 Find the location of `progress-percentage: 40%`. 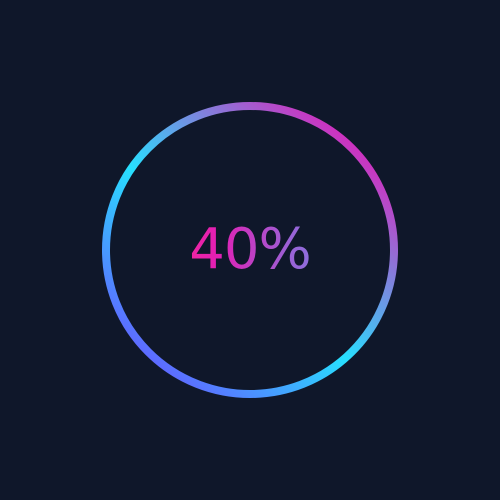

progress-percentage: 40% is located at coordinates (250, 250).